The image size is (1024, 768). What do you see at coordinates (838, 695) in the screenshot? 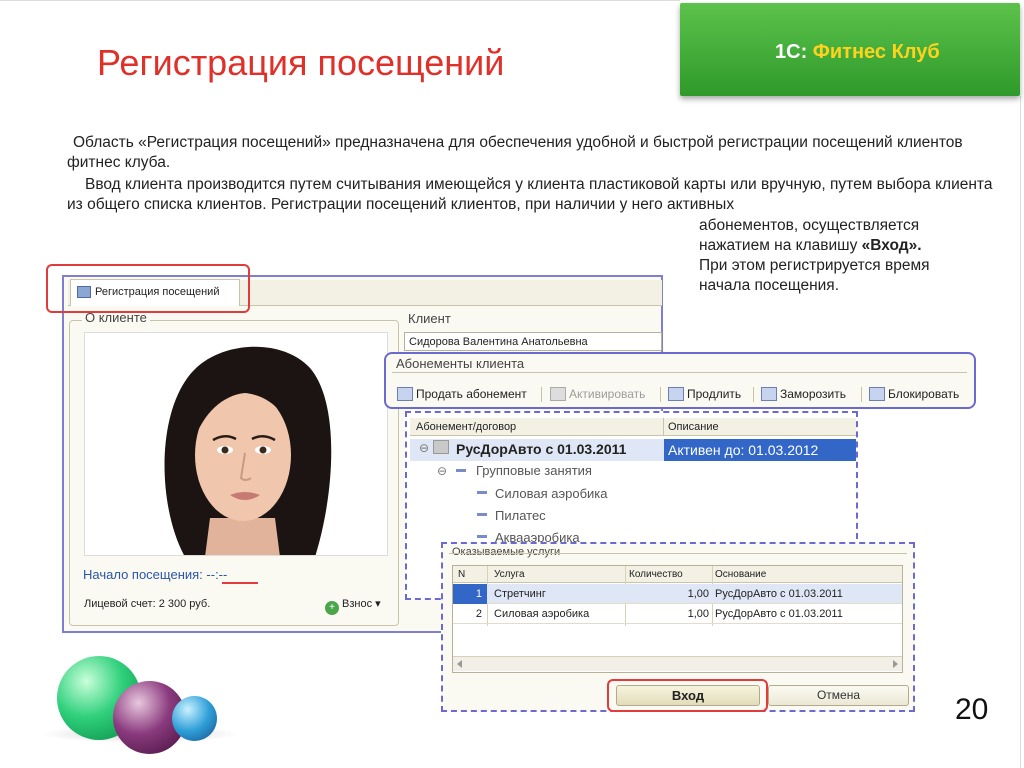
I see `cancel-button: Отмена` at bounding box center [838, 695].